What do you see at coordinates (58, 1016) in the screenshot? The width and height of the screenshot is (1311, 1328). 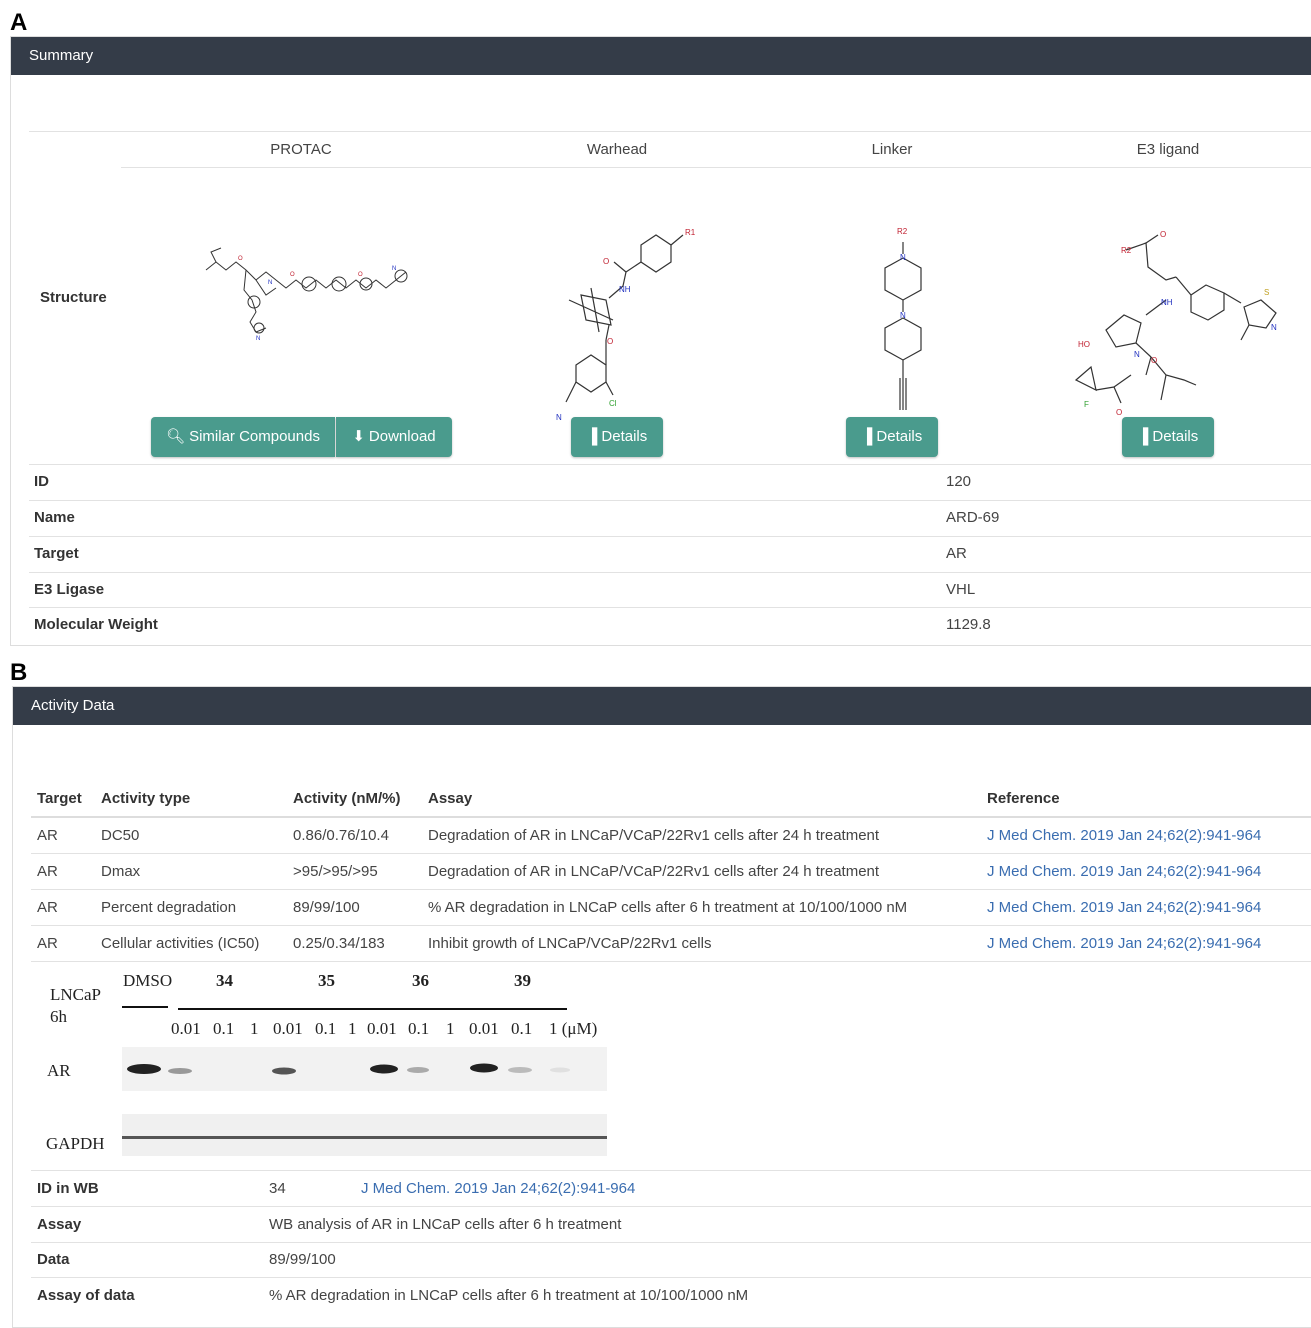 I see `wb-time: 6h` at bounding box center [58, 1016].